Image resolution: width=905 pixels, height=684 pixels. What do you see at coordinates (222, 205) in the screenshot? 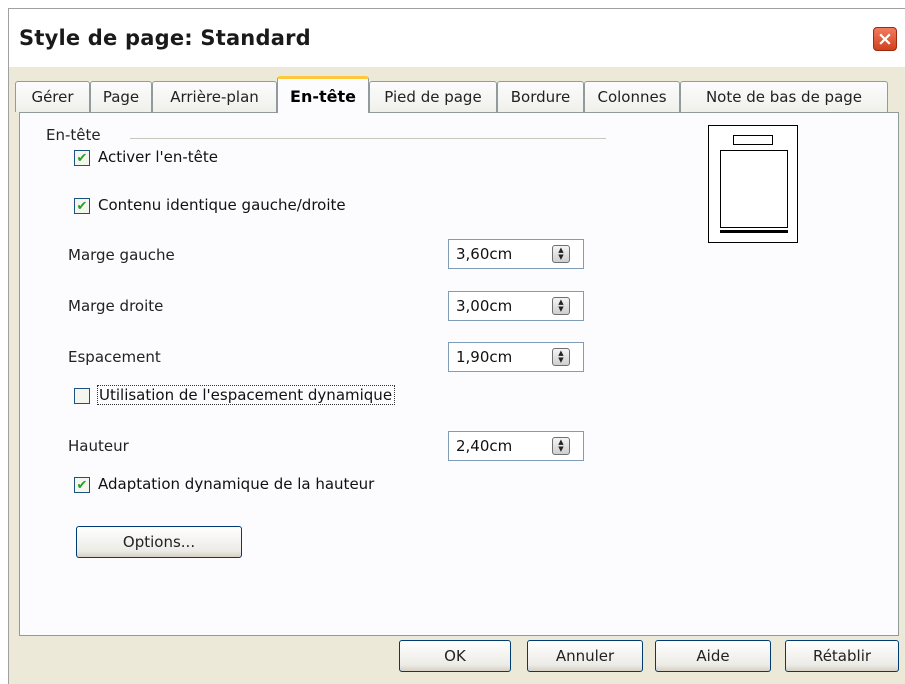
I see `same-content-label: Contenu identique gauche/droite` at bounding box center [222, 205].